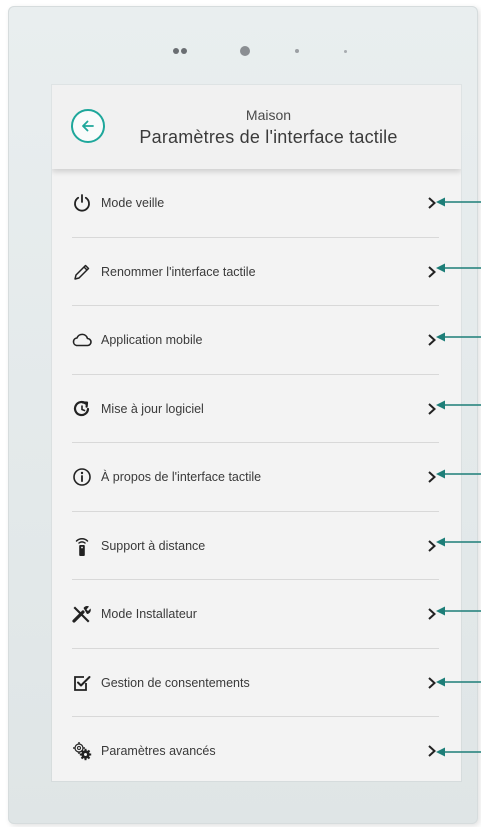  I want to click on menu-item-label: Support à distance, so click(153, 545).